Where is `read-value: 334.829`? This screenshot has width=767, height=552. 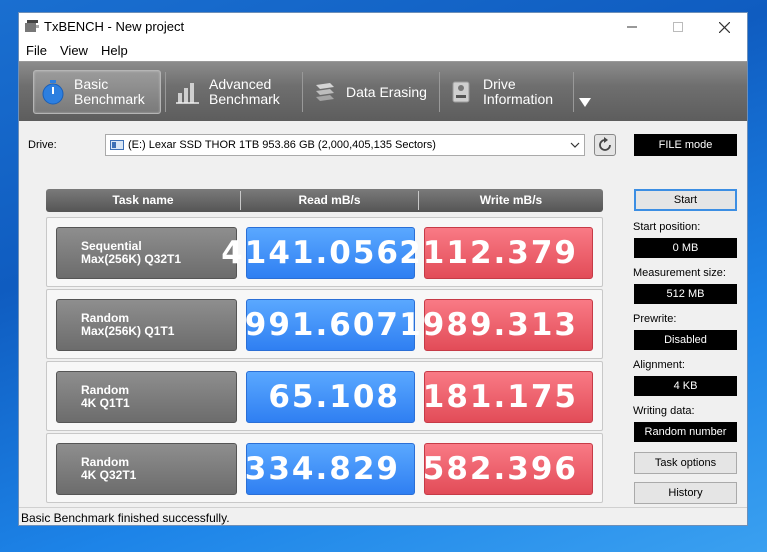 read-value: 334.829 is located at coordinates (330, 469).